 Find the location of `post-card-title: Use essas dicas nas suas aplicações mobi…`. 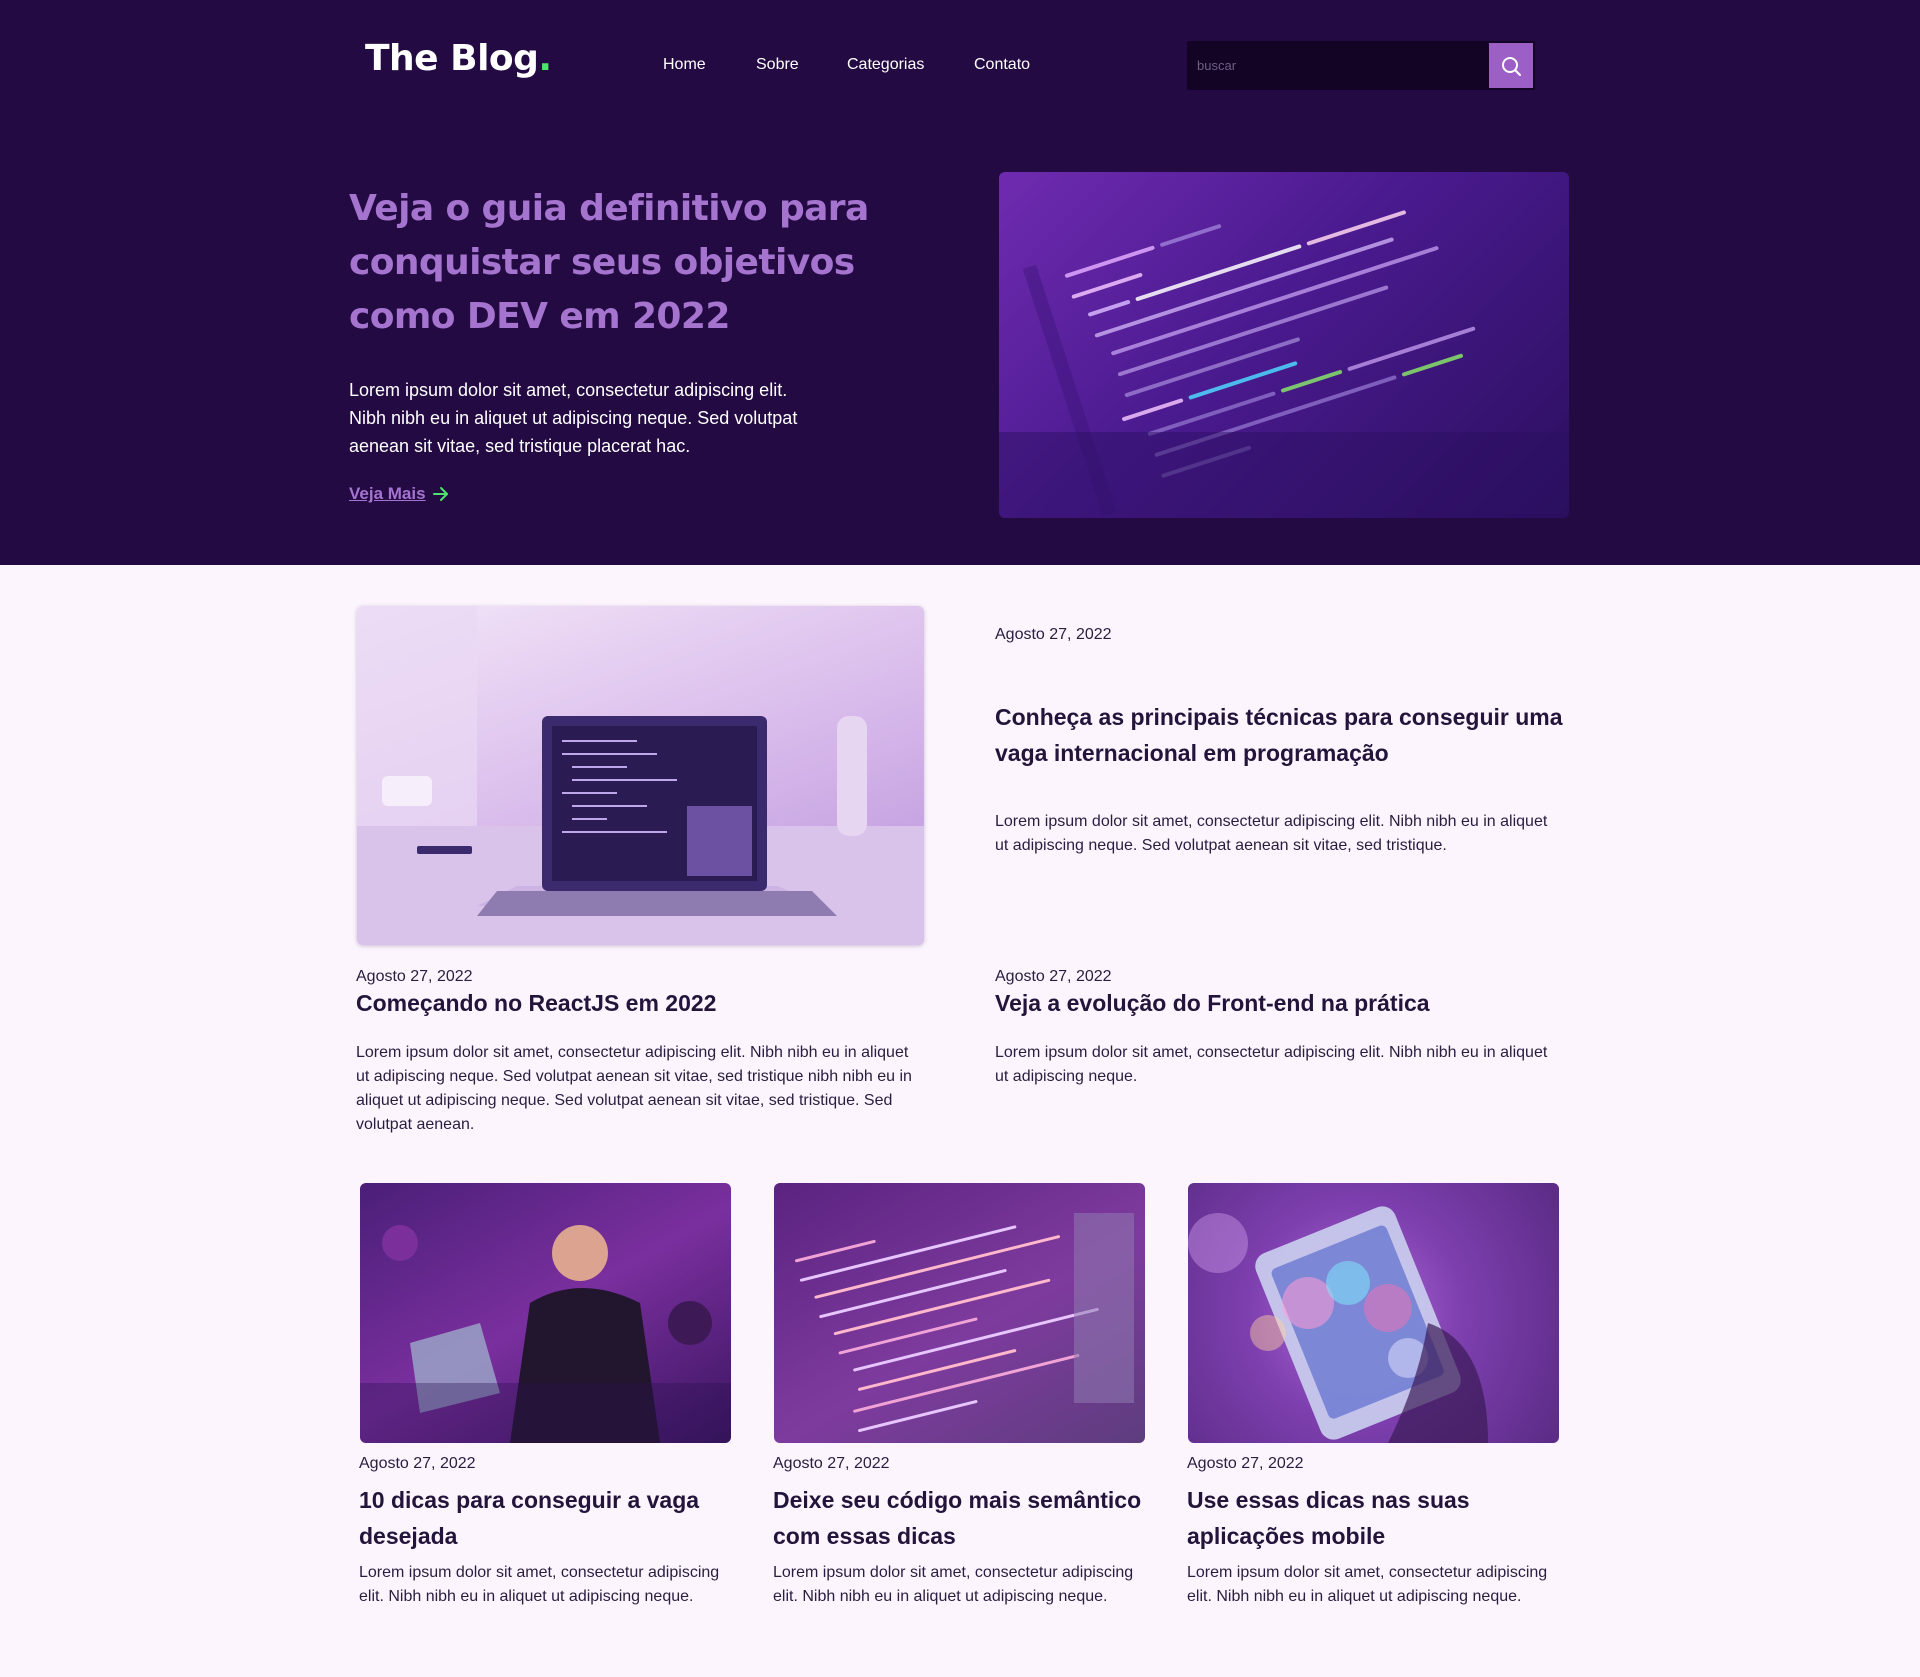

post-card-title: Use essas dicas nas suas aplicações mobi… is located at coordinates (1373, 1518).